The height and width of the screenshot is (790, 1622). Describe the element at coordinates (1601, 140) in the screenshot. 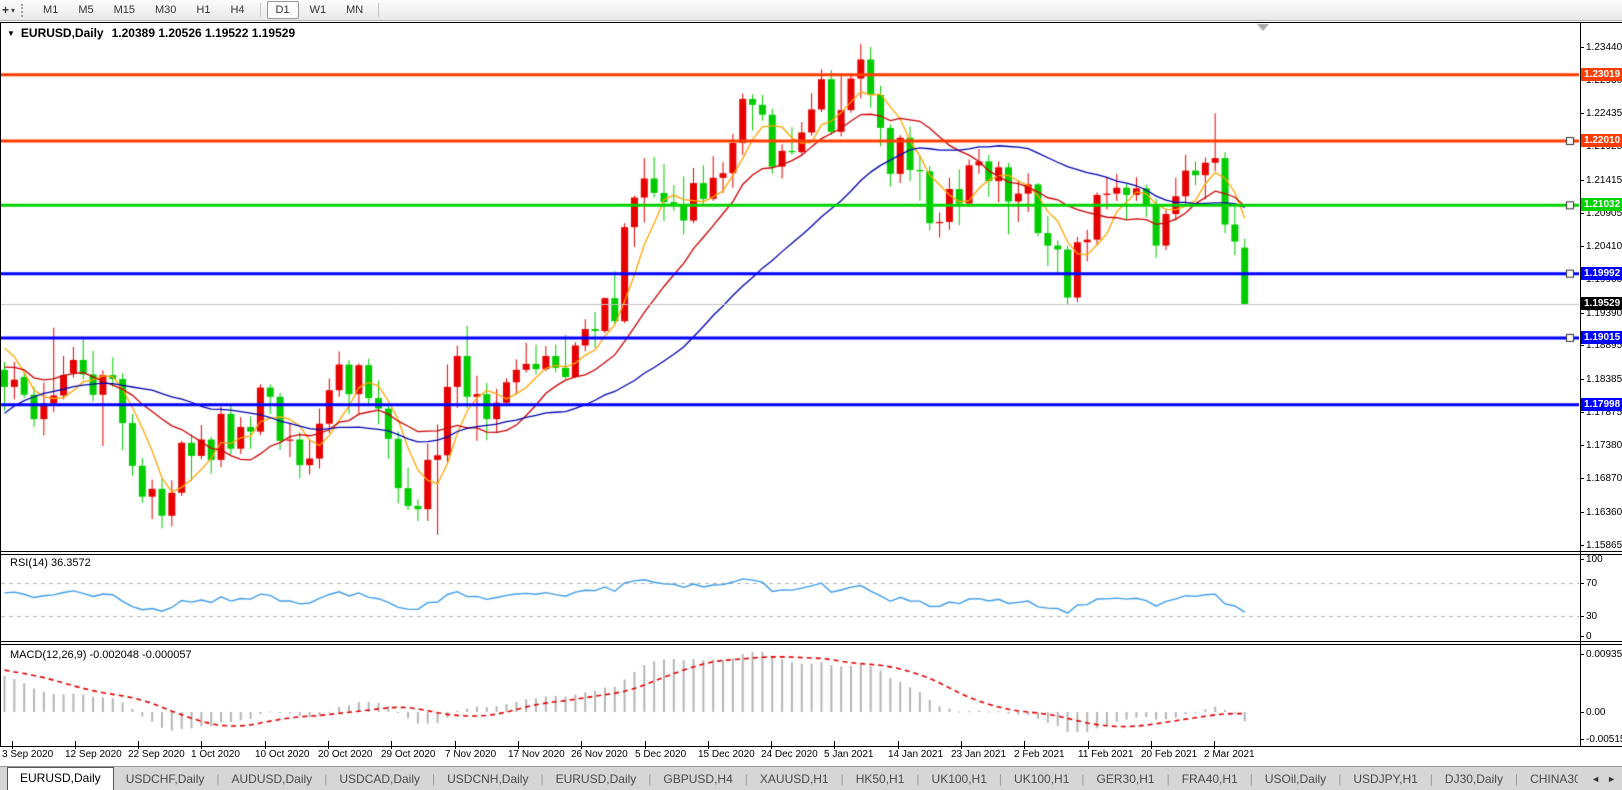

I see `hline-price-tag: 1.22010` at that location.